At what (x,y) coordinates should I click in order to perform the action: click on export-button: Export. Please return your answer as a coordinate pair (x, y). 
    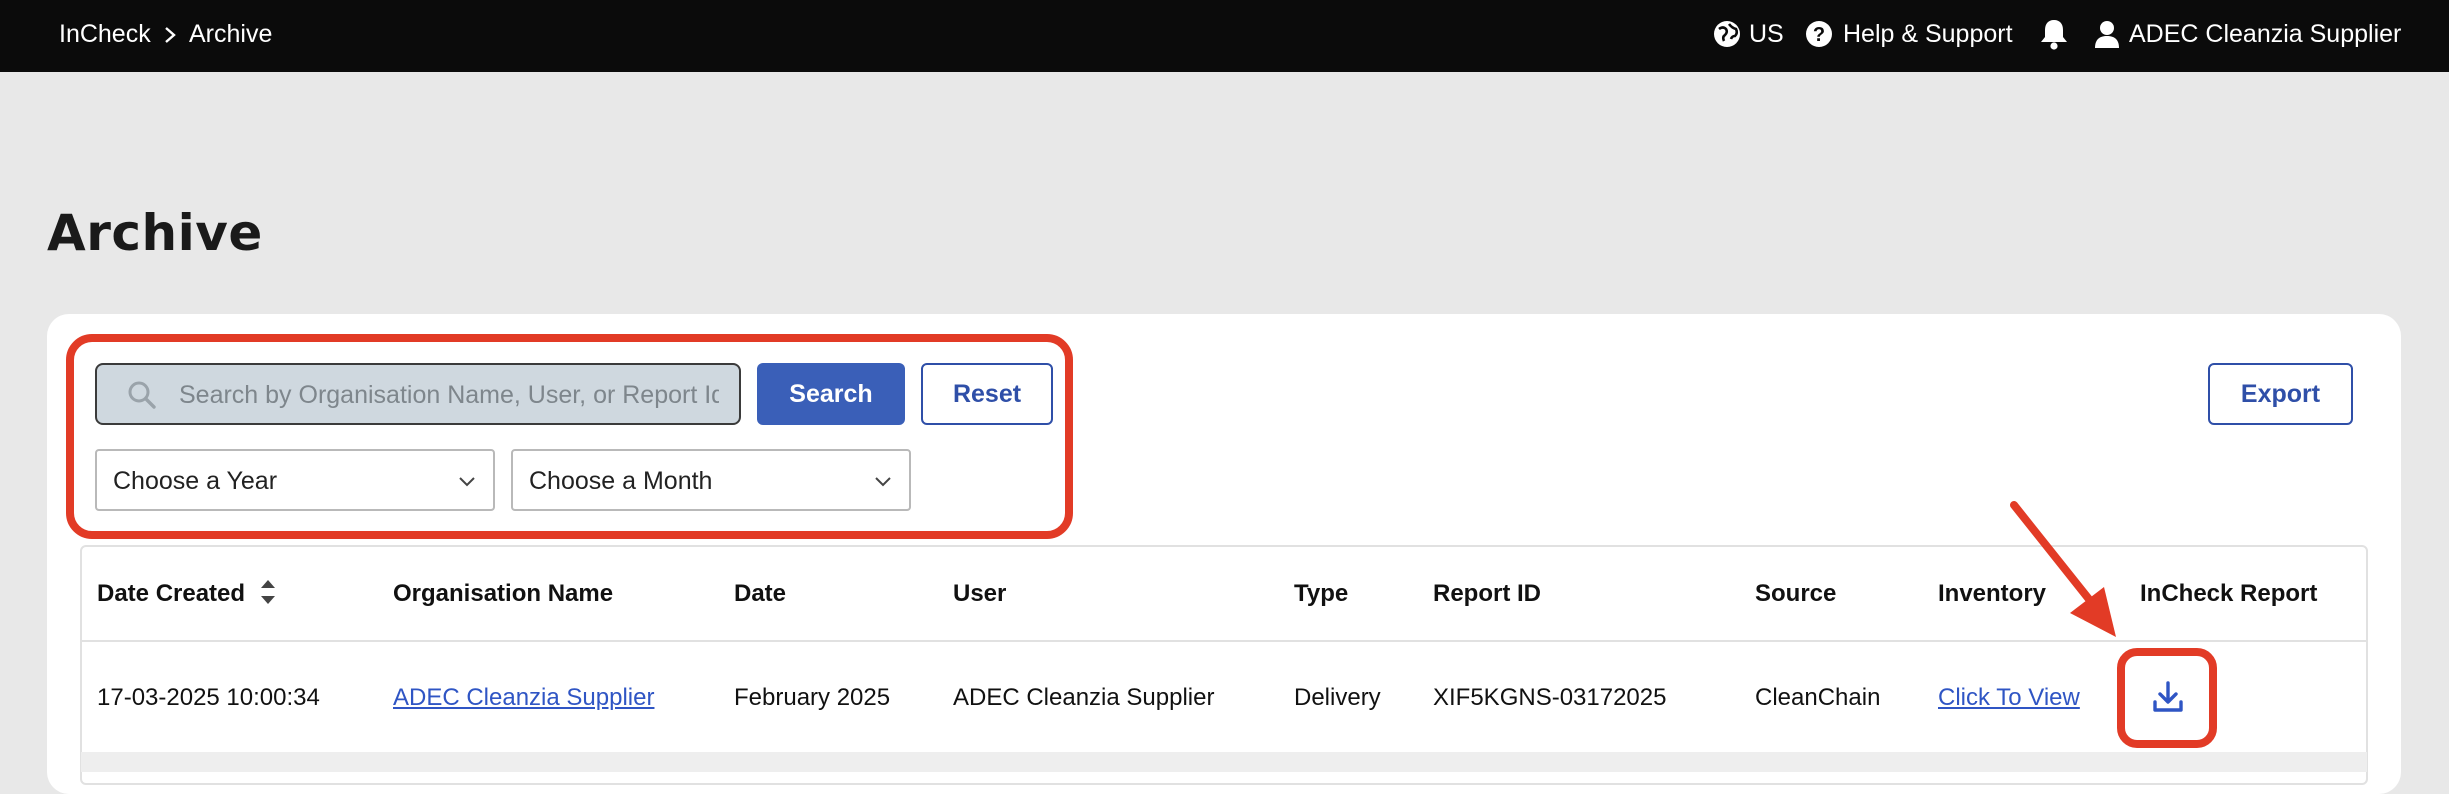
    Looking at the image, I should click on (2280, 394).